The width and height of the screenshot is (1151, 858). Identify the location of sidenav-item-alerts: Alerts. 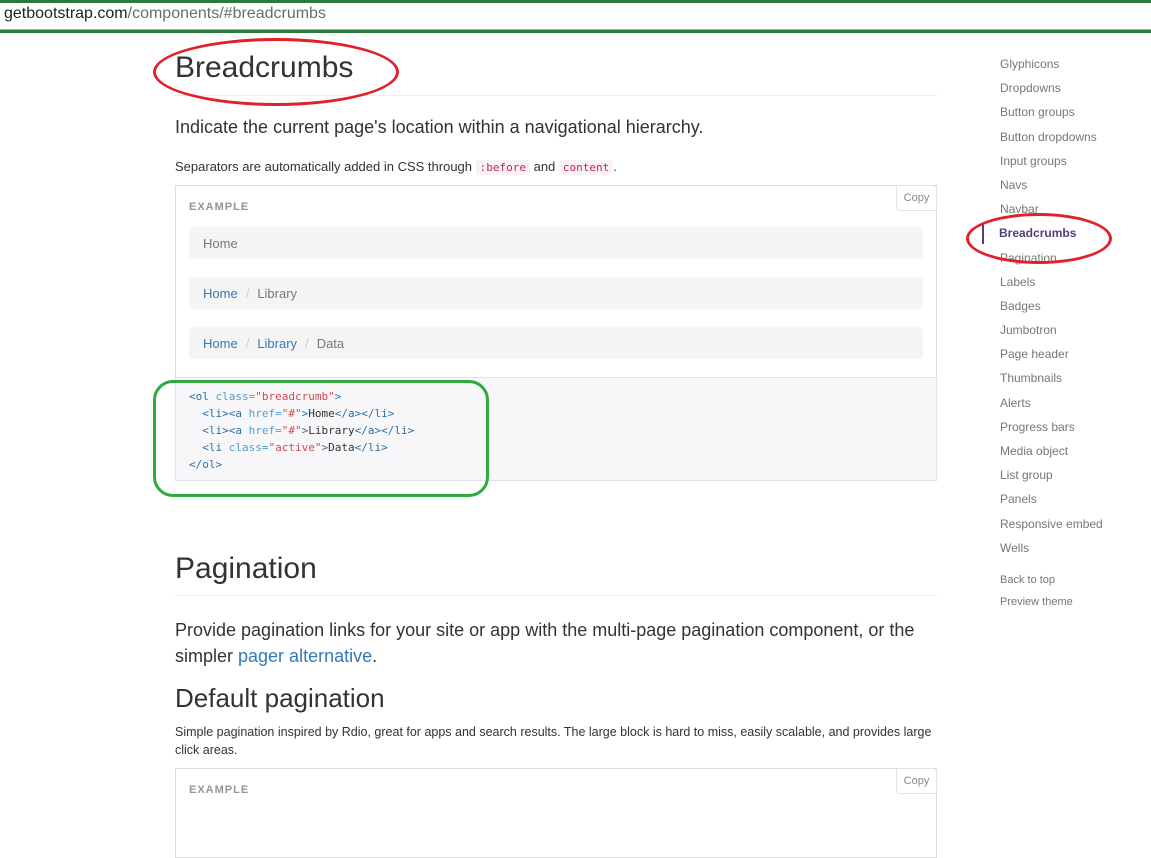
(1015, 403).